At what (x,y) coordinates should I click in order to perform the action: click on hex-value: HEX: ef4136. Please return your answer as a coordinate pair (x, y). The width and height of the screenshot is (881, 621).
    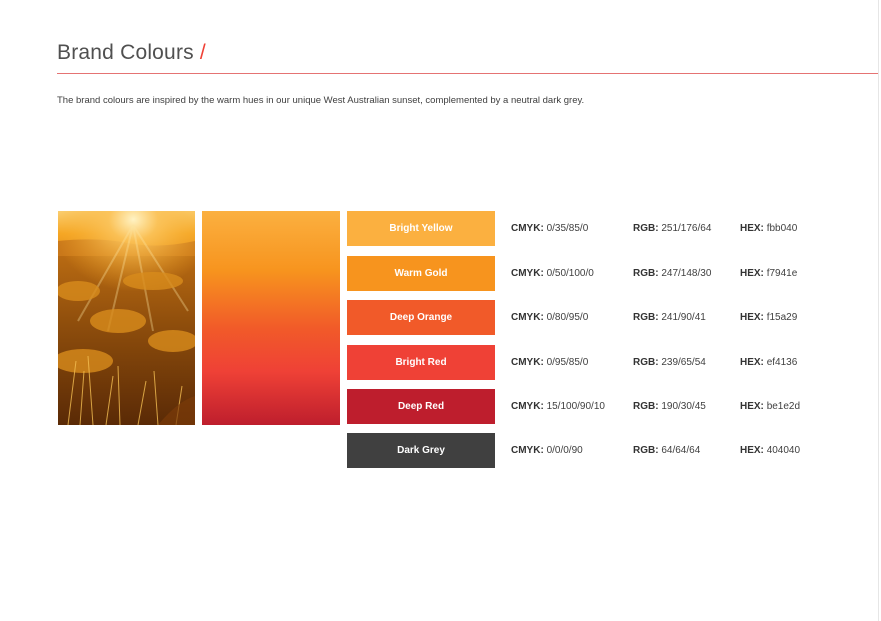
    Looking at the image, I should click on (768, 362).